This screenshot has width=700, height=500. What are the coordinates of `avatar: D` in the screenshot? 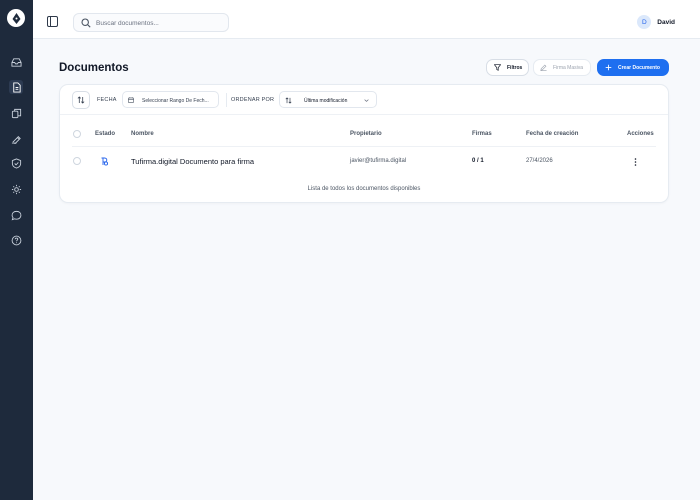 It's located at (644, 22).